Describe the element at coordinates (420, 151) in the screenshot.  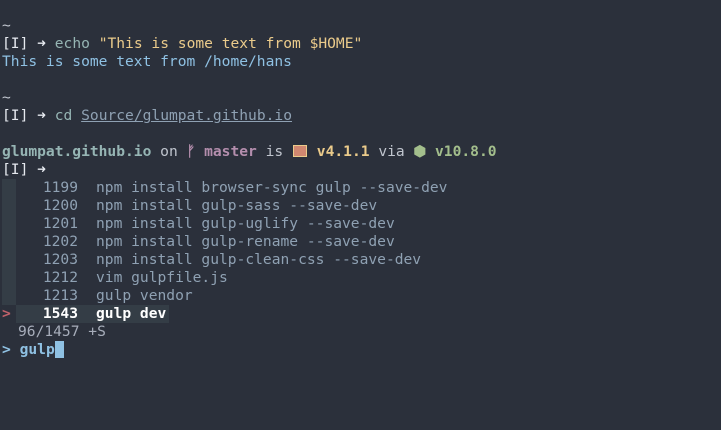
I see `nodejs-icon: ⬢` at that location.